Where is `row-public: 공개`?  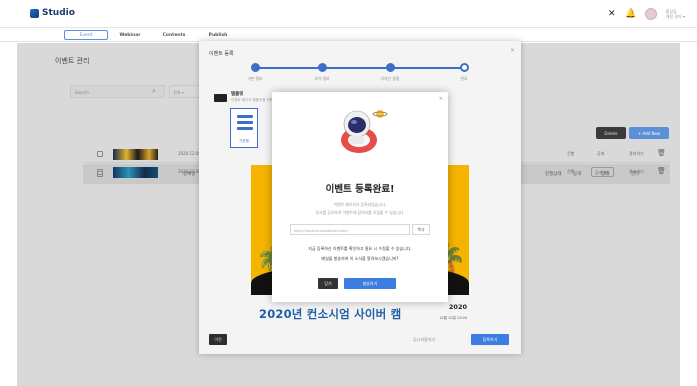
row-public: 공개 is located at coordinates (600, 154).